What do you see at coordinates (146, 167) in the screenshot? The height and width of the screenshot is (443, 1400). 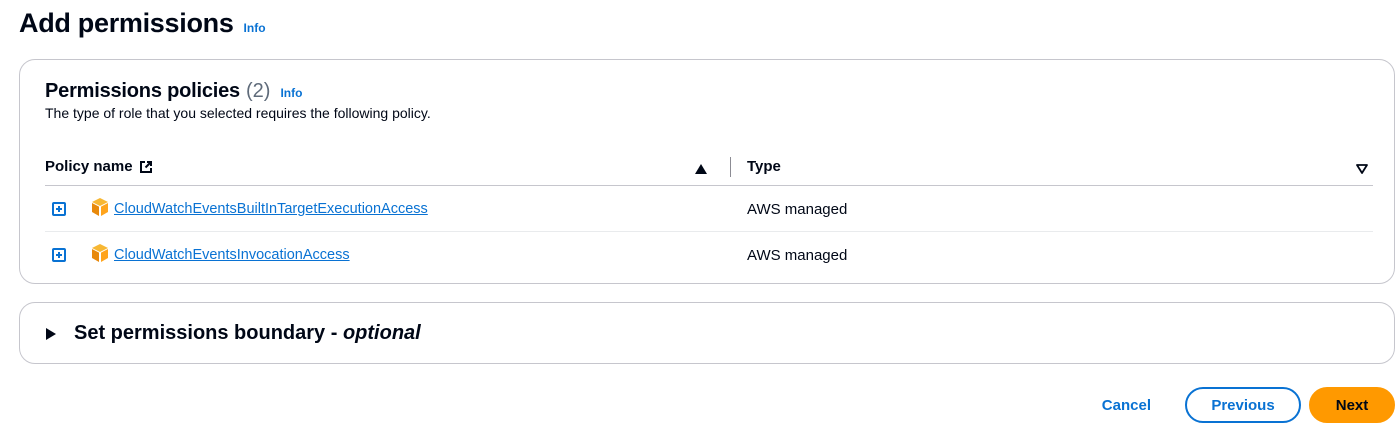 I see `external-link-icon` at bounding box center [146, 167].